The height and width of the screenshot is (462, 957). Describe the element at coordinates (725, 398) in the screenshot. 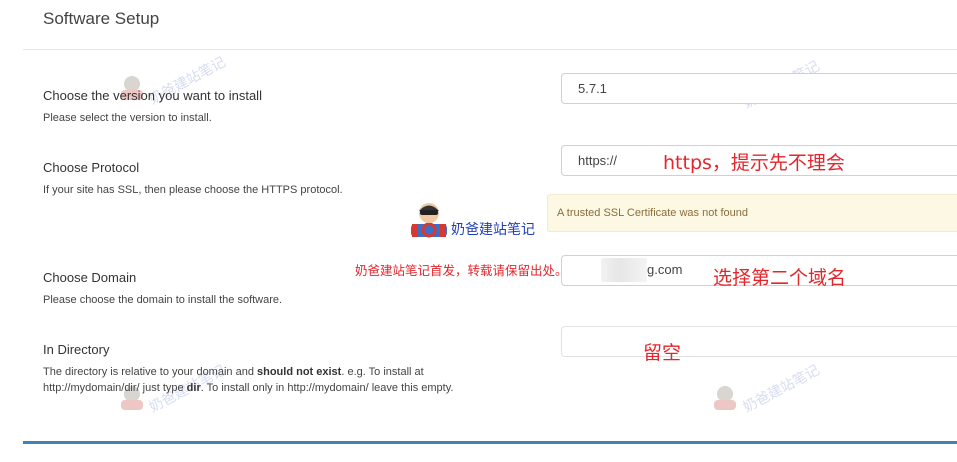

I see `watermark-logo-icon` at that location.